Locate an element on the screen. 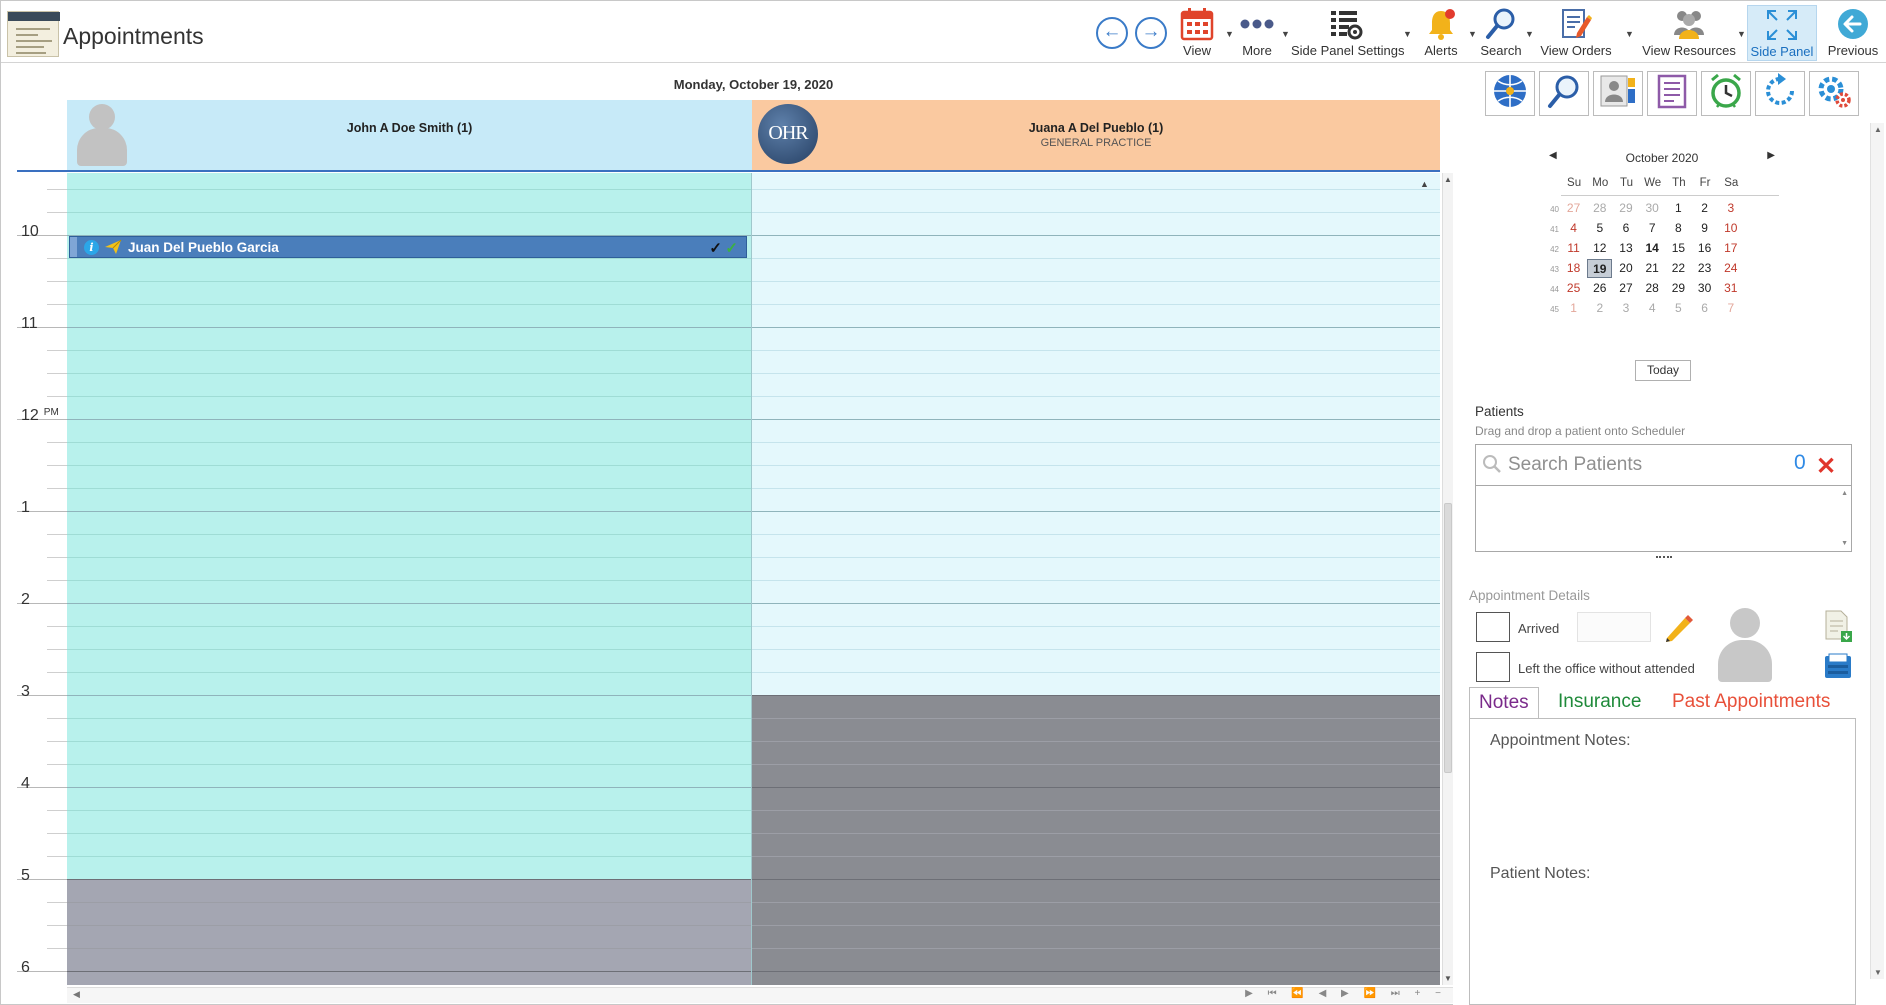 The height and width of the screenshot is (1005, 1886). checklist-button is located at coordinates (1672, 93).